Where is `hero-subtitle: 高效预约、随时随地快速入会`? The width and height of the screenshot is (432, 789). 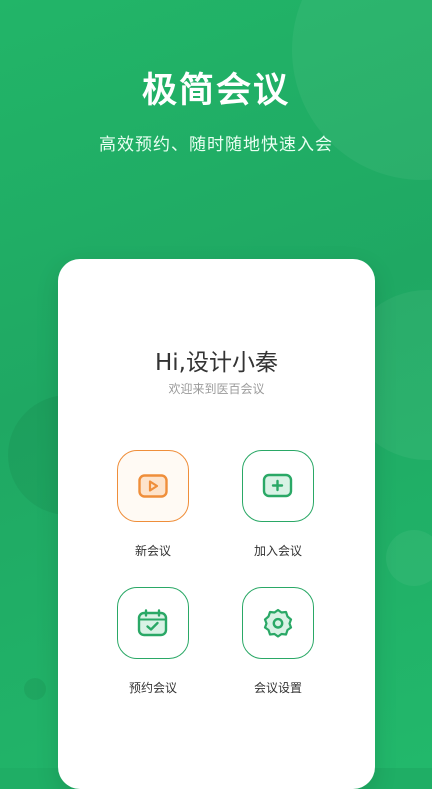
hero-subtitle: 高效预约、随时随地快速入会 is located at coordinates (216, 145).